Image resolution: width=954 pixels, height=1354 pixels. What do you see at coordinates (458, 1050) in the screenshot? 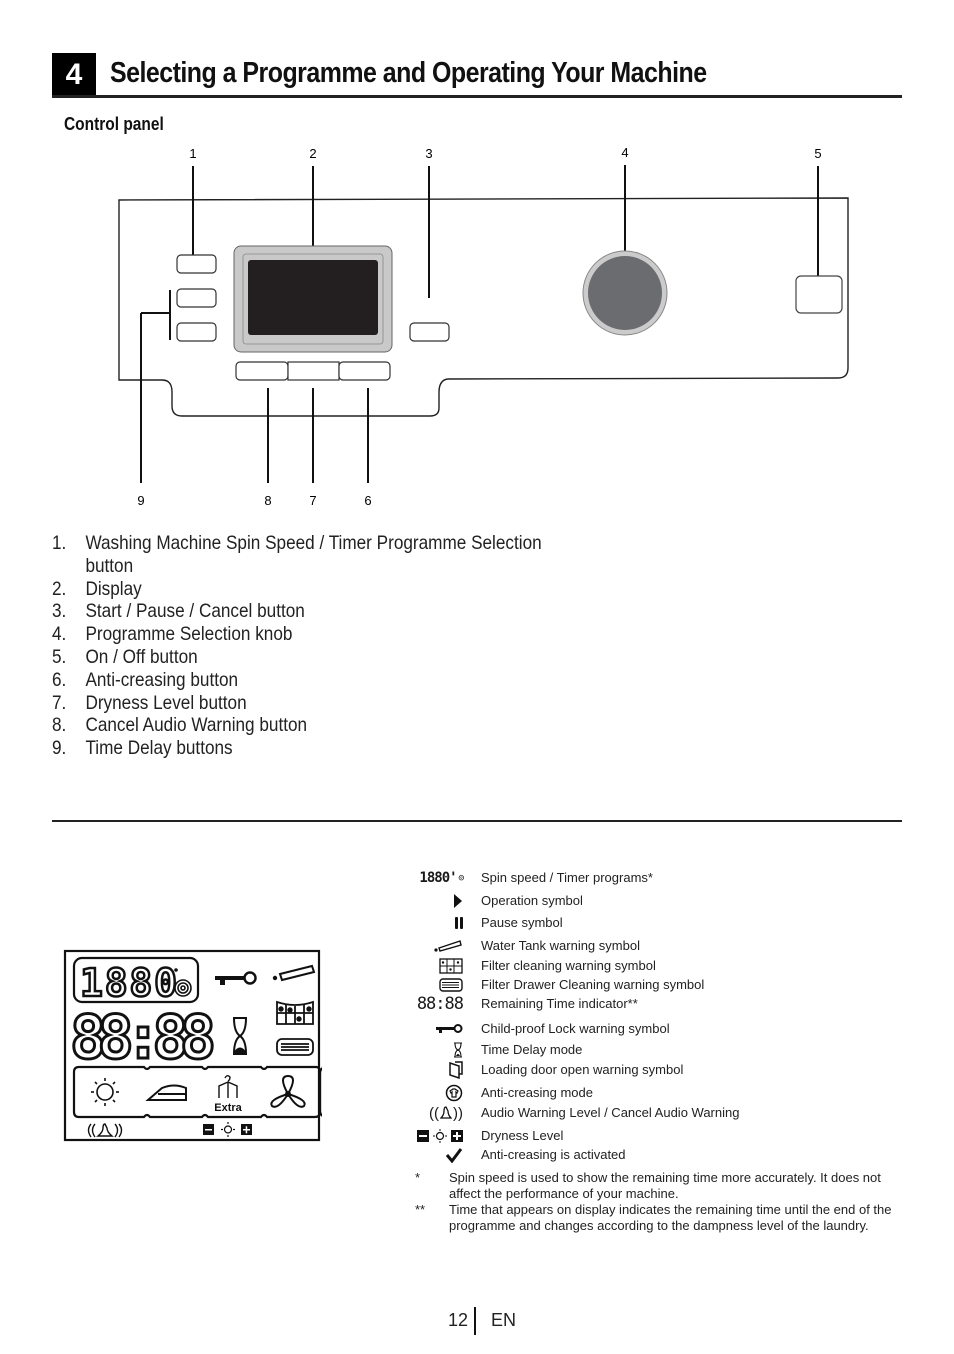
I see `hourglass-icon` at bounding box center [458, 1050].